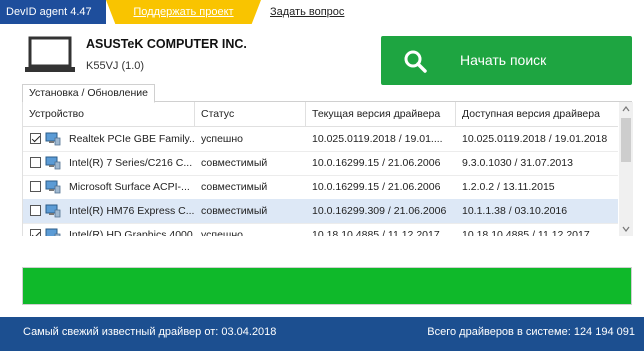  Describe the element at coordinates (526, 232) in the screenshot. I see `available-version-cell: 10.18.10.4885 / 11.12.2017` at that location.